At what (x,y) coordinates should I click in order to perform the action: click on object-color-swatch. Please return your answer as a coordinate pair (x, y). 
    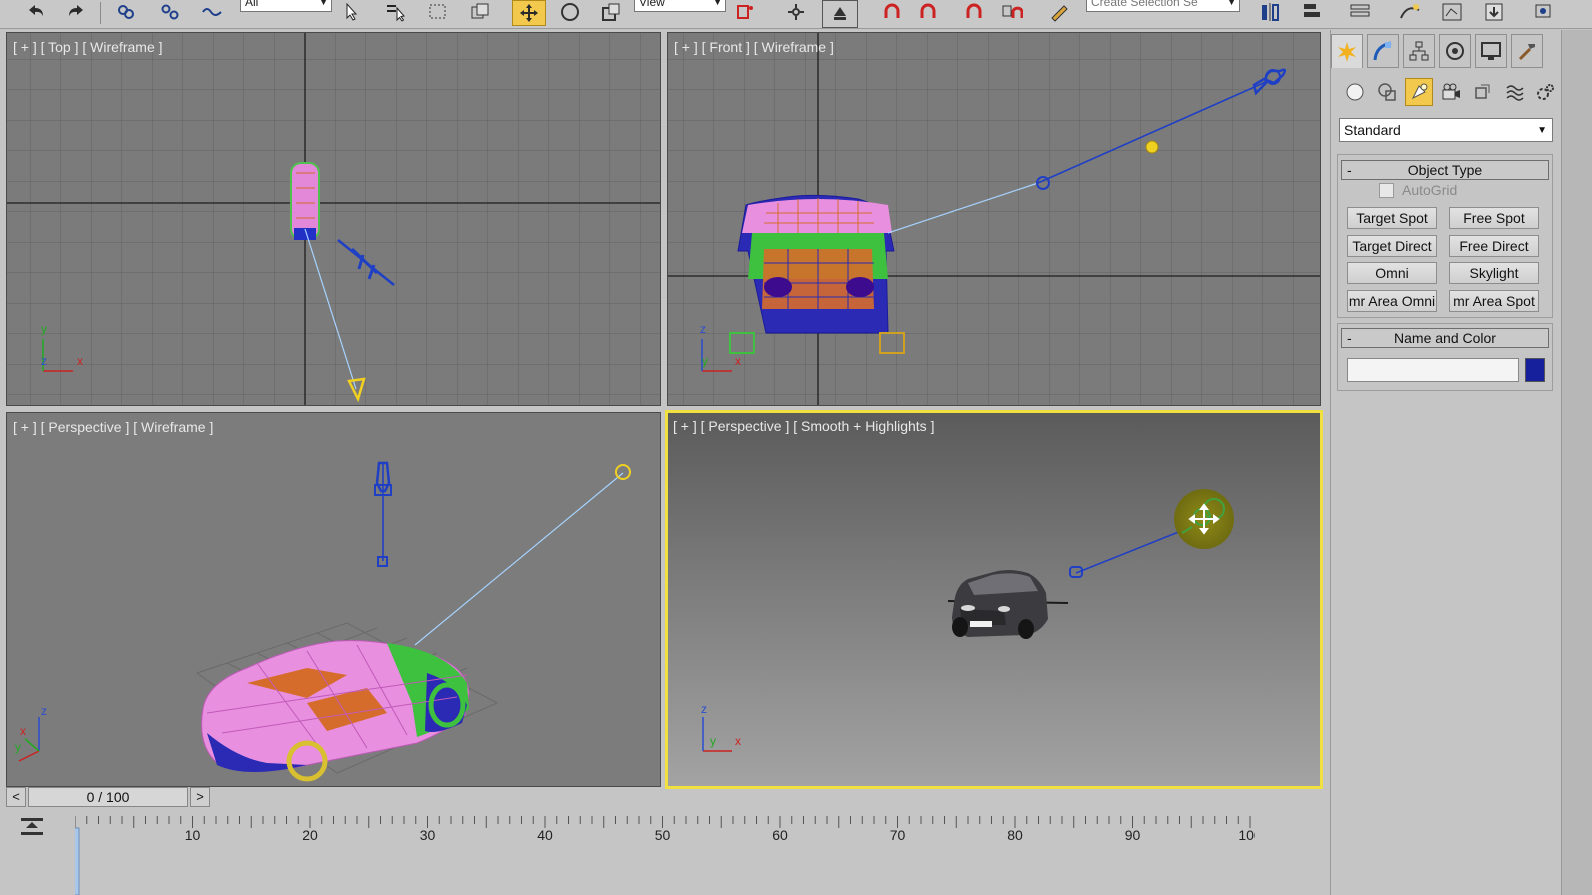
    Looking at the image, I should click on (1535, 370).